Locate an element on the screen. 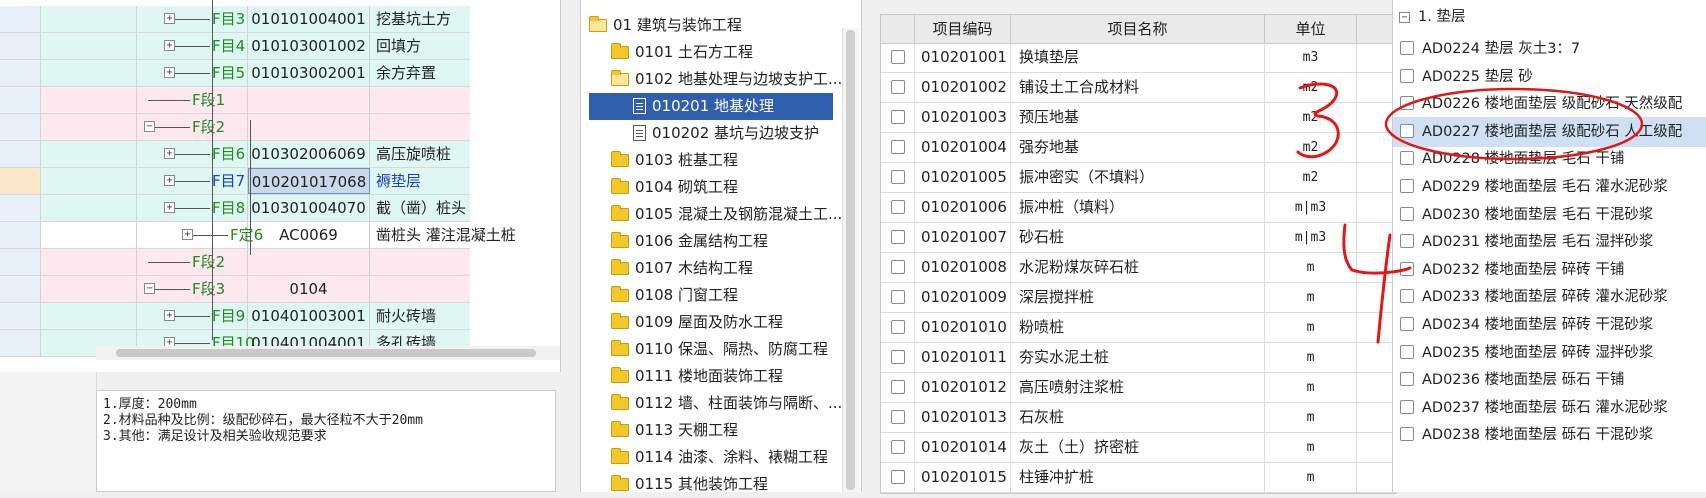  handwritten-annotations is located at coordinates (1470, 213).